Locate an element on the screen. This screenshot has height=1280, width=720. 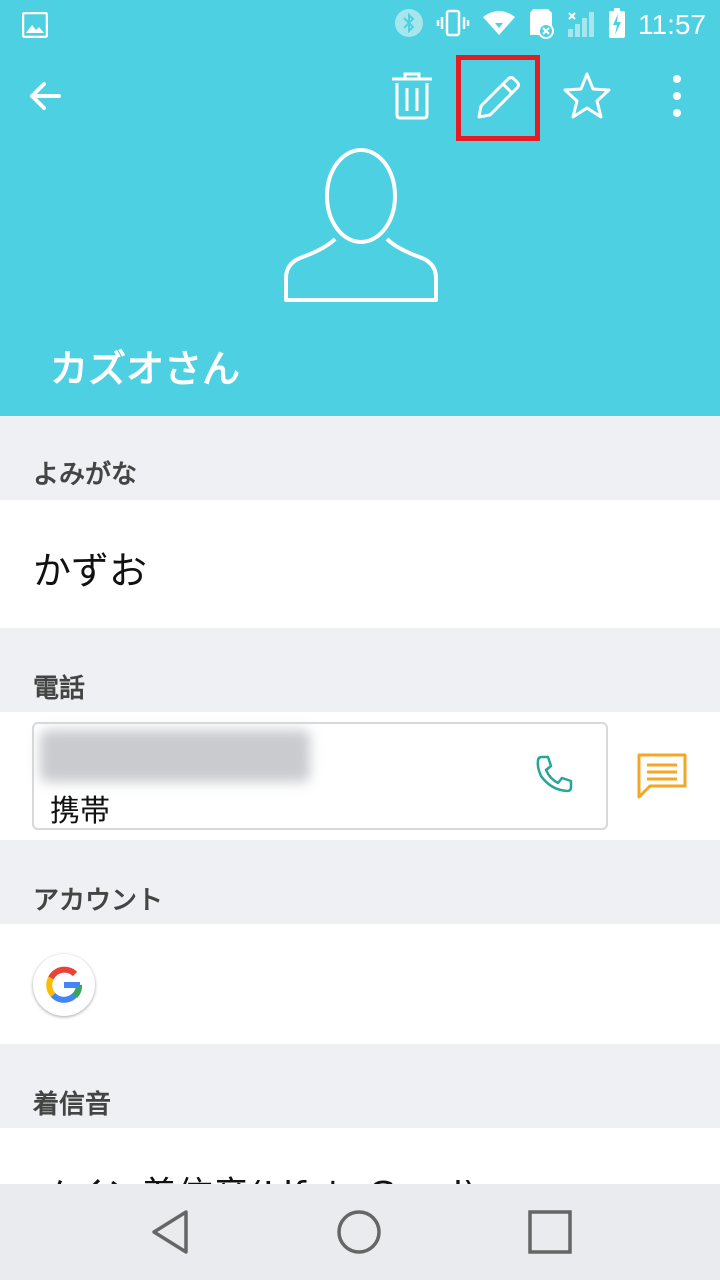
message-icon is located at coordinates (662, 776).